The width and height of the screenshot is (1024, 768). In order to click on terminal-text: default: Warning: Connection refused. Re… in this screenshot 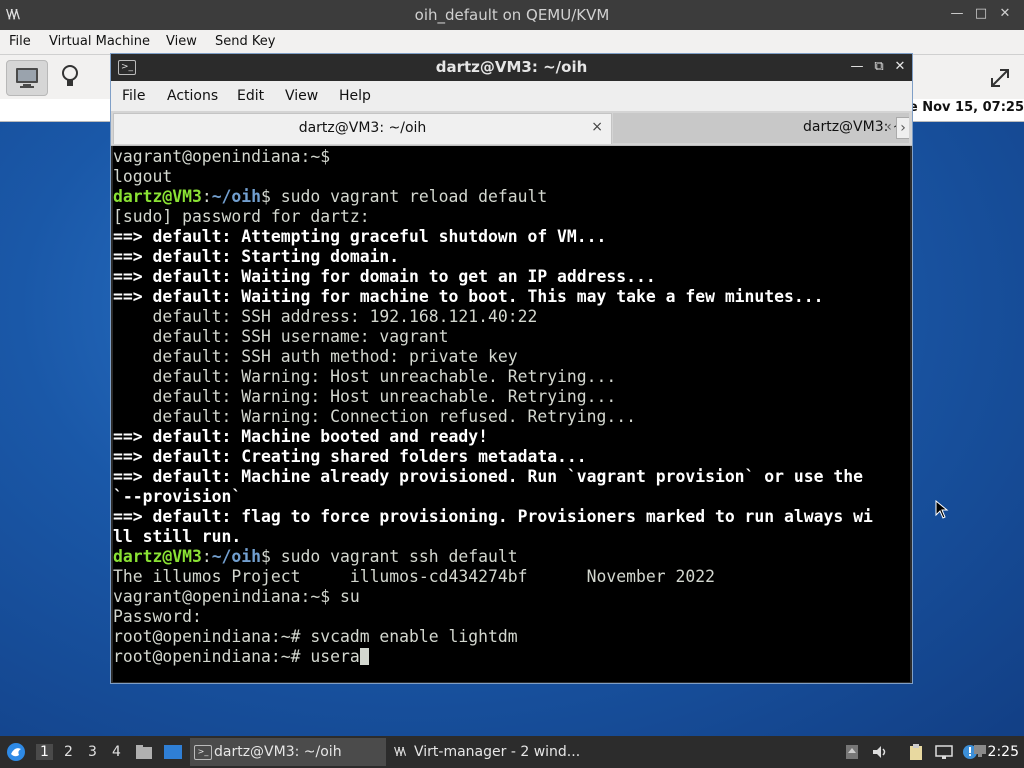, I will do `click(375, 416)`.